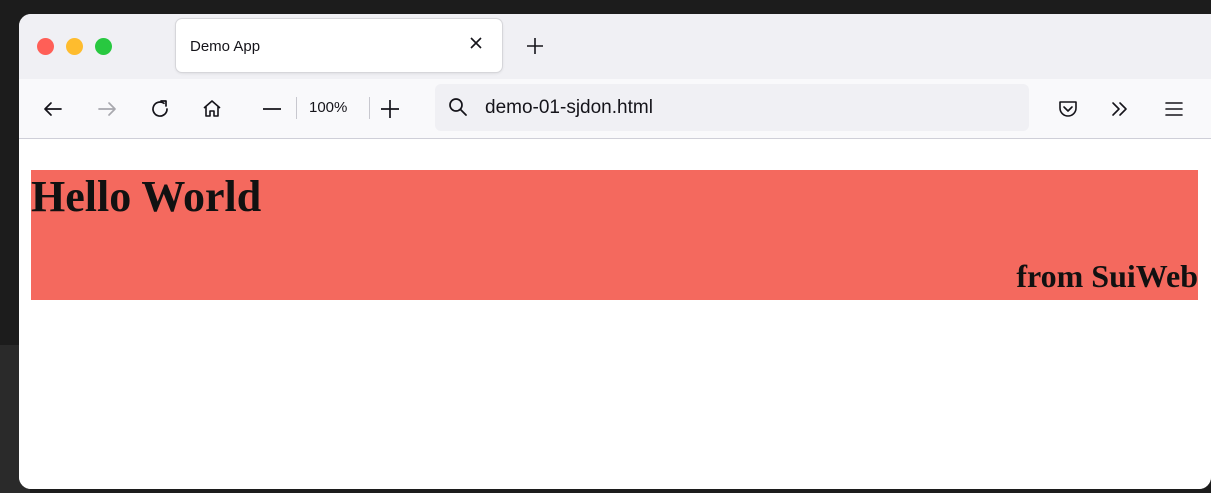 This screenshot has width=1211, height=493. Describe the element at coordinates (103, 46) in the screenshot. I see `maximize-window-button` at that location.